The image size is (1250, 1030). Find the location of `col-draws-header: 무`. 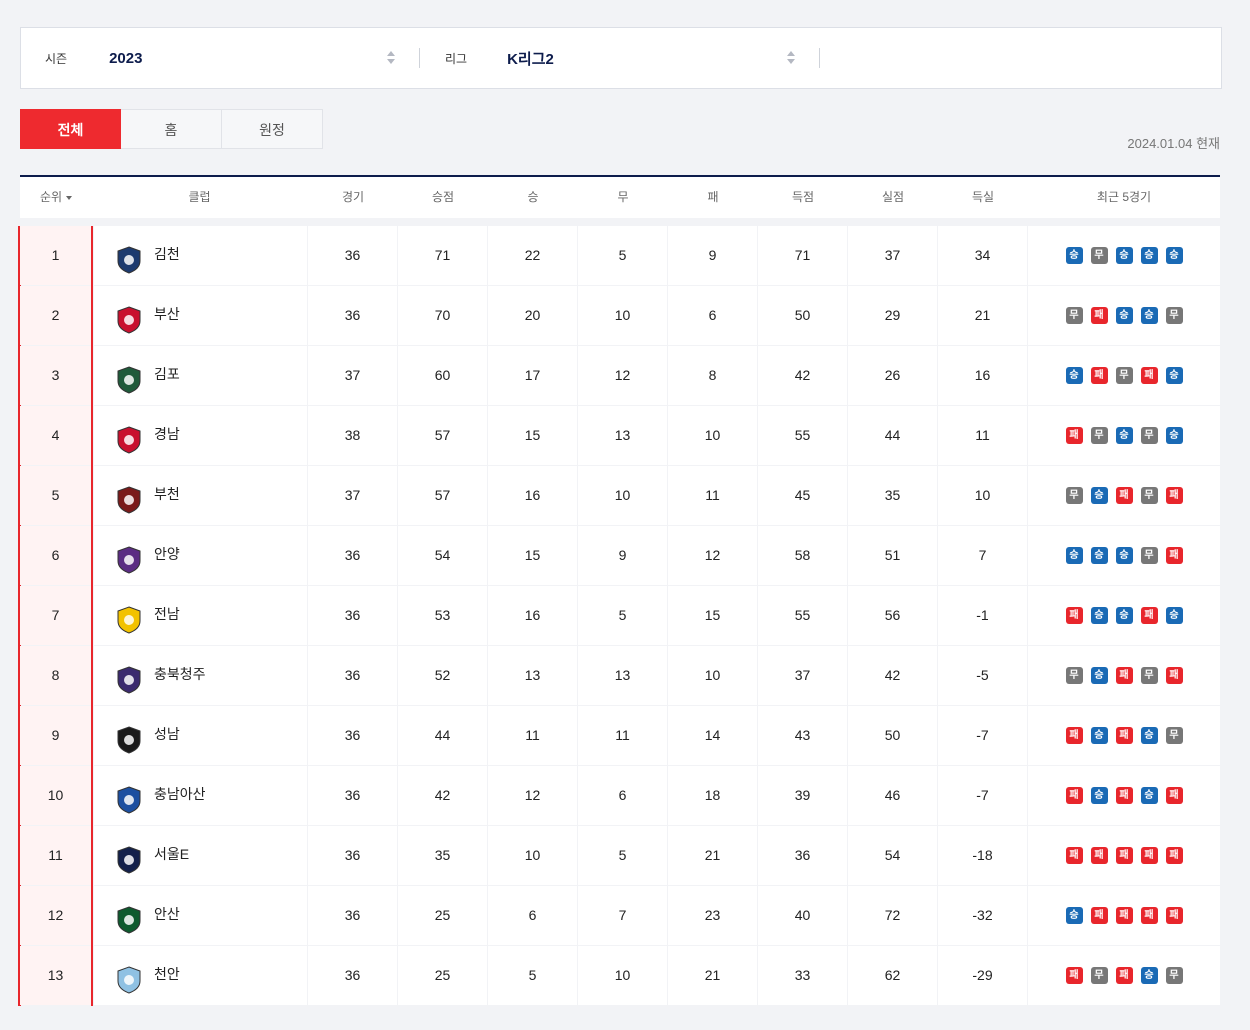

col-draws-header: 무 is located at coordinates (623, 197).